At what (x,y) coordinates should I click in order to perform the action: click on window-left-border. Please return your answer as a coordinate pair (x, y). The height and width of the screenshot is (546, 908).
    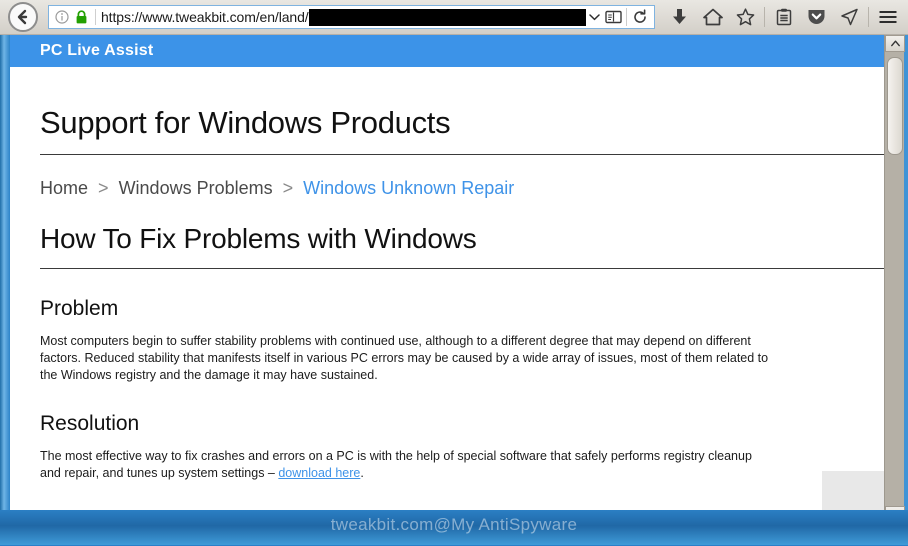
    Looking at the image, I should click on (5, 290).